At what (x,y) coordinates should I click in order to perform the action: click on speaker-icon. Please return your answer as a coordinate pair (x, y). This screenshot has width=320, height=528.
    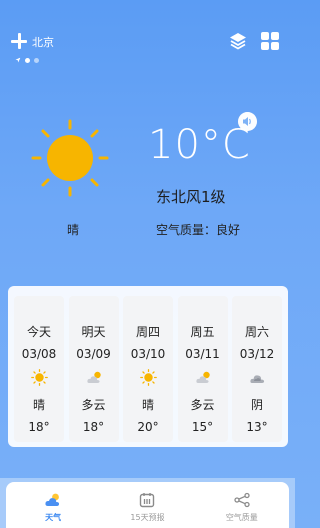
    Looking at the image, I should click on (247, 121).